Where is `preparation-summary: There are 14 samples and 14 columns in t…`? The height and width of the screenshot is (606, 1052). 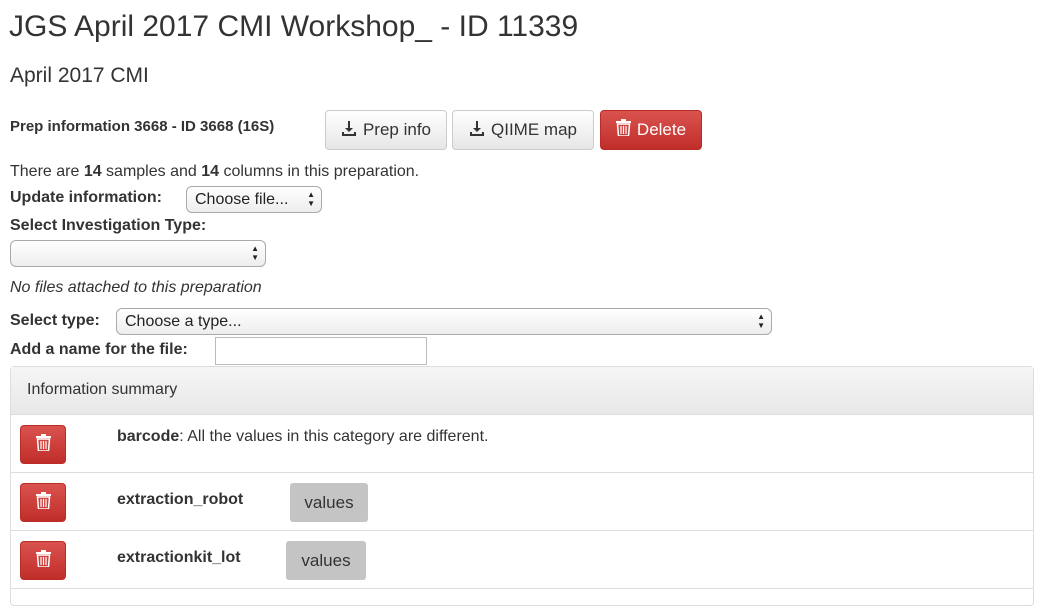 preparation-summary: There are 14 samples and 14 columns in t… is located at coordinates (214, 172).